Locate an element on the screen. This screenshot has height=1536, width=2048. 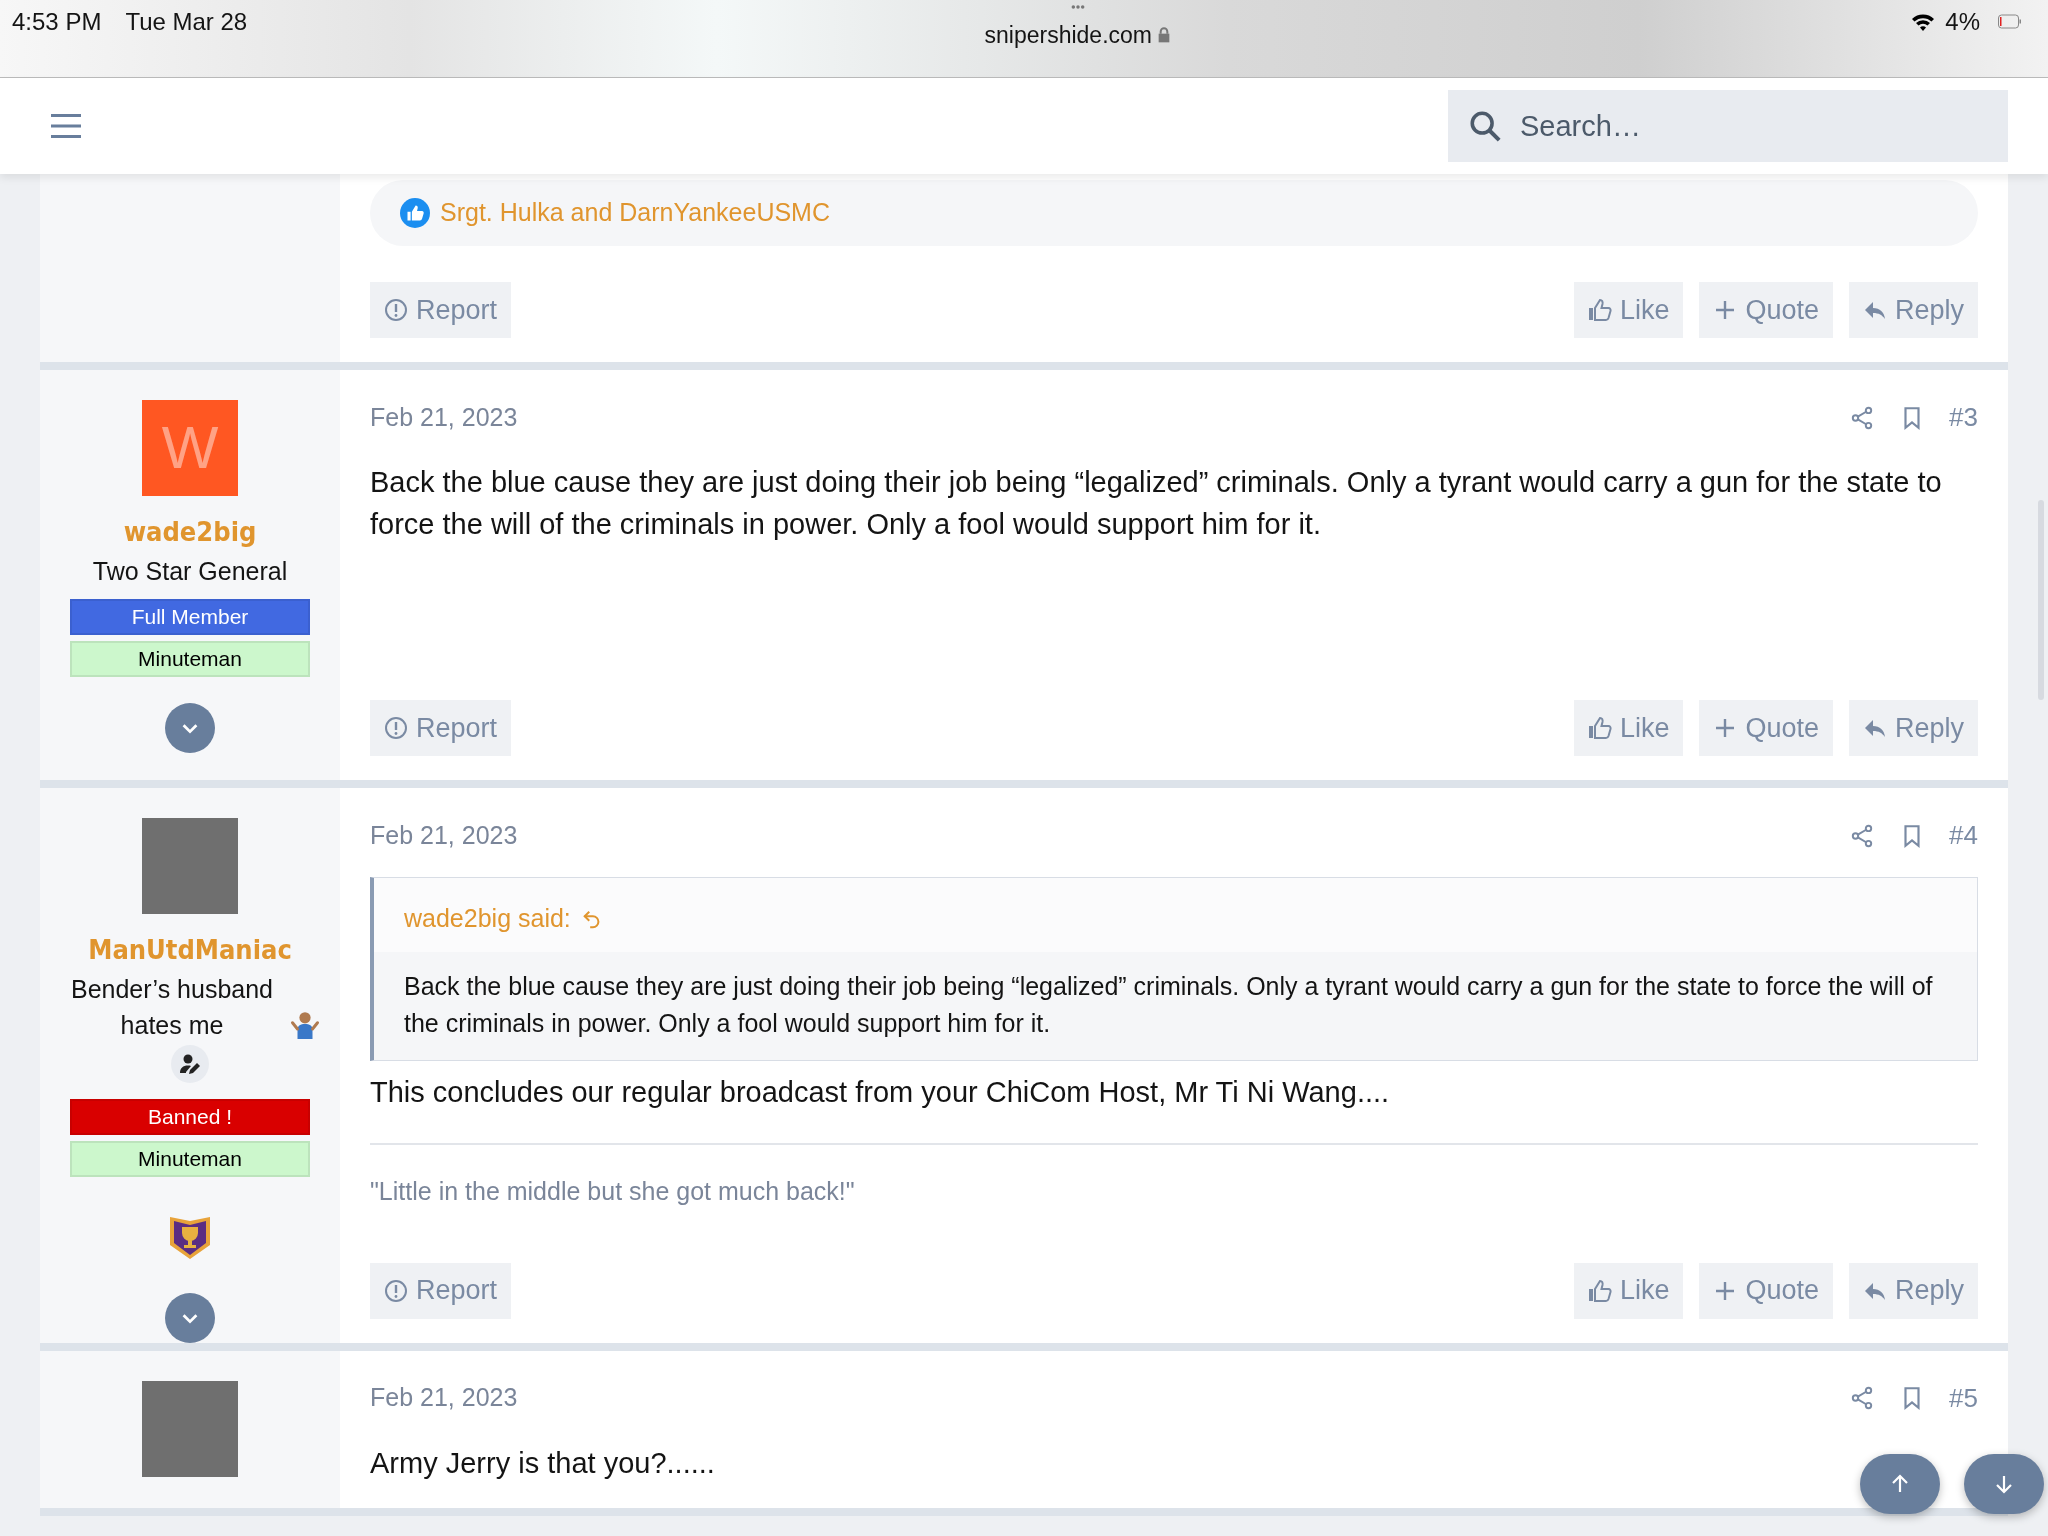
user-title: Bender’s husband hates me is located at coordinates (172, 1007).